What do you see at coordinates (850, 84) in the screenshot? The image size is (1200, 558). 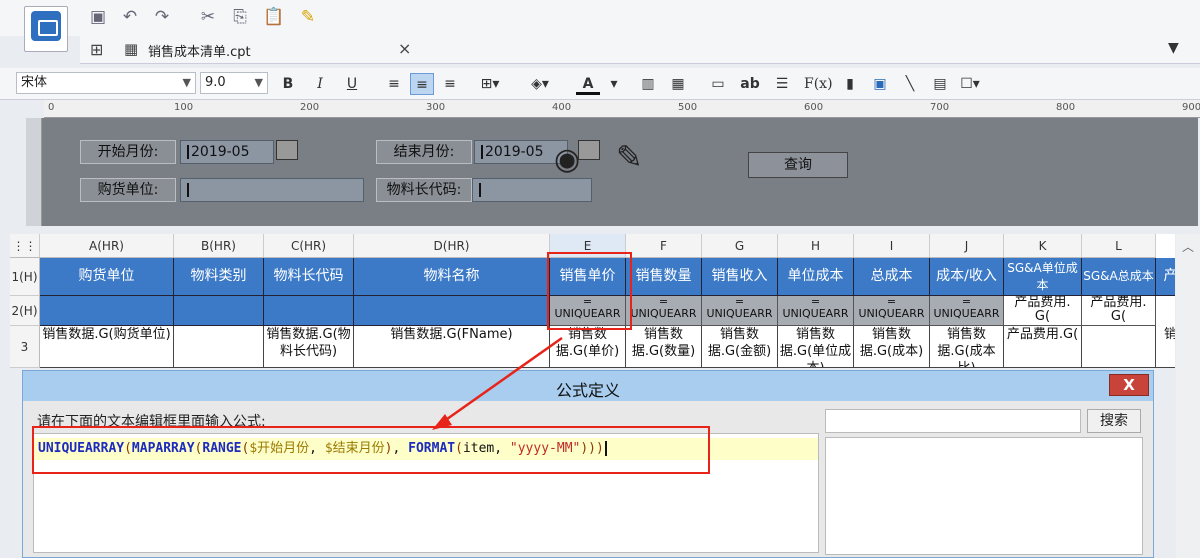 I see `chart-icon: ▮` at bounding box center [850, 84].